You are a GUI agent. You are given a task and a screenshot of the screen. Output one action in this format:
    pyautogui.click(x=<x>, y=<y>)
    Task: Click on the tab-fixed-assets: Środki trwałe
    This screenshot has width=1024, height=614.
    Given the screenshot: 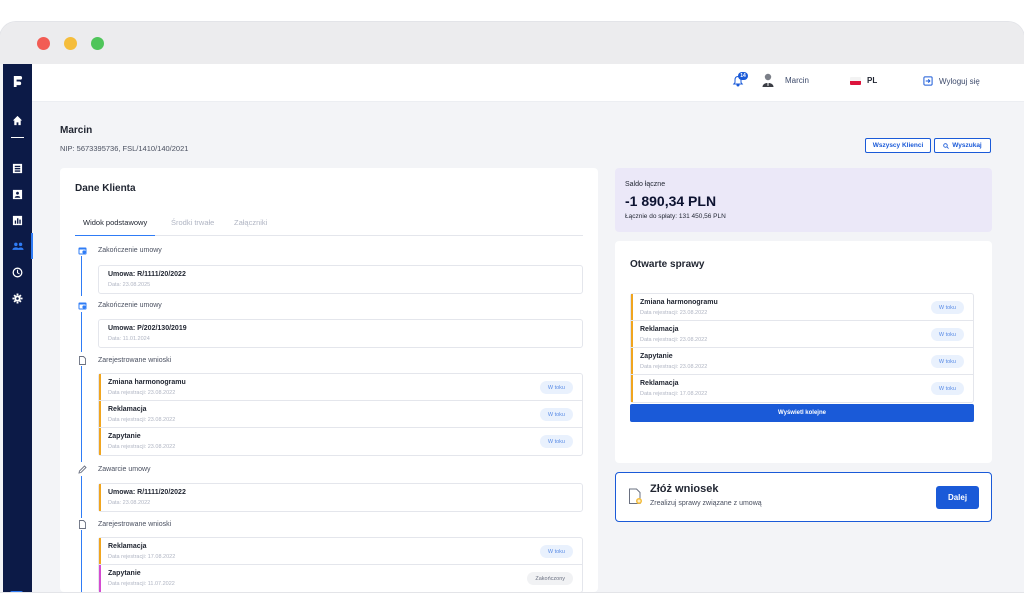 What is the action you would take?
    pyautogui.click(x=192, y=226)
    